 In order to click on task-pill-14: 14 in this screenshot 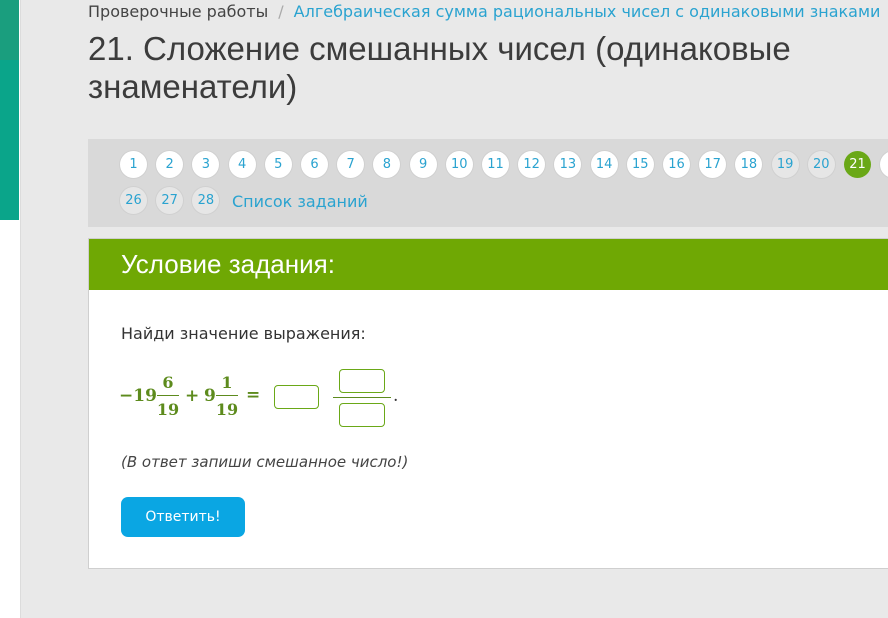, I will do `click(604, 164)`.